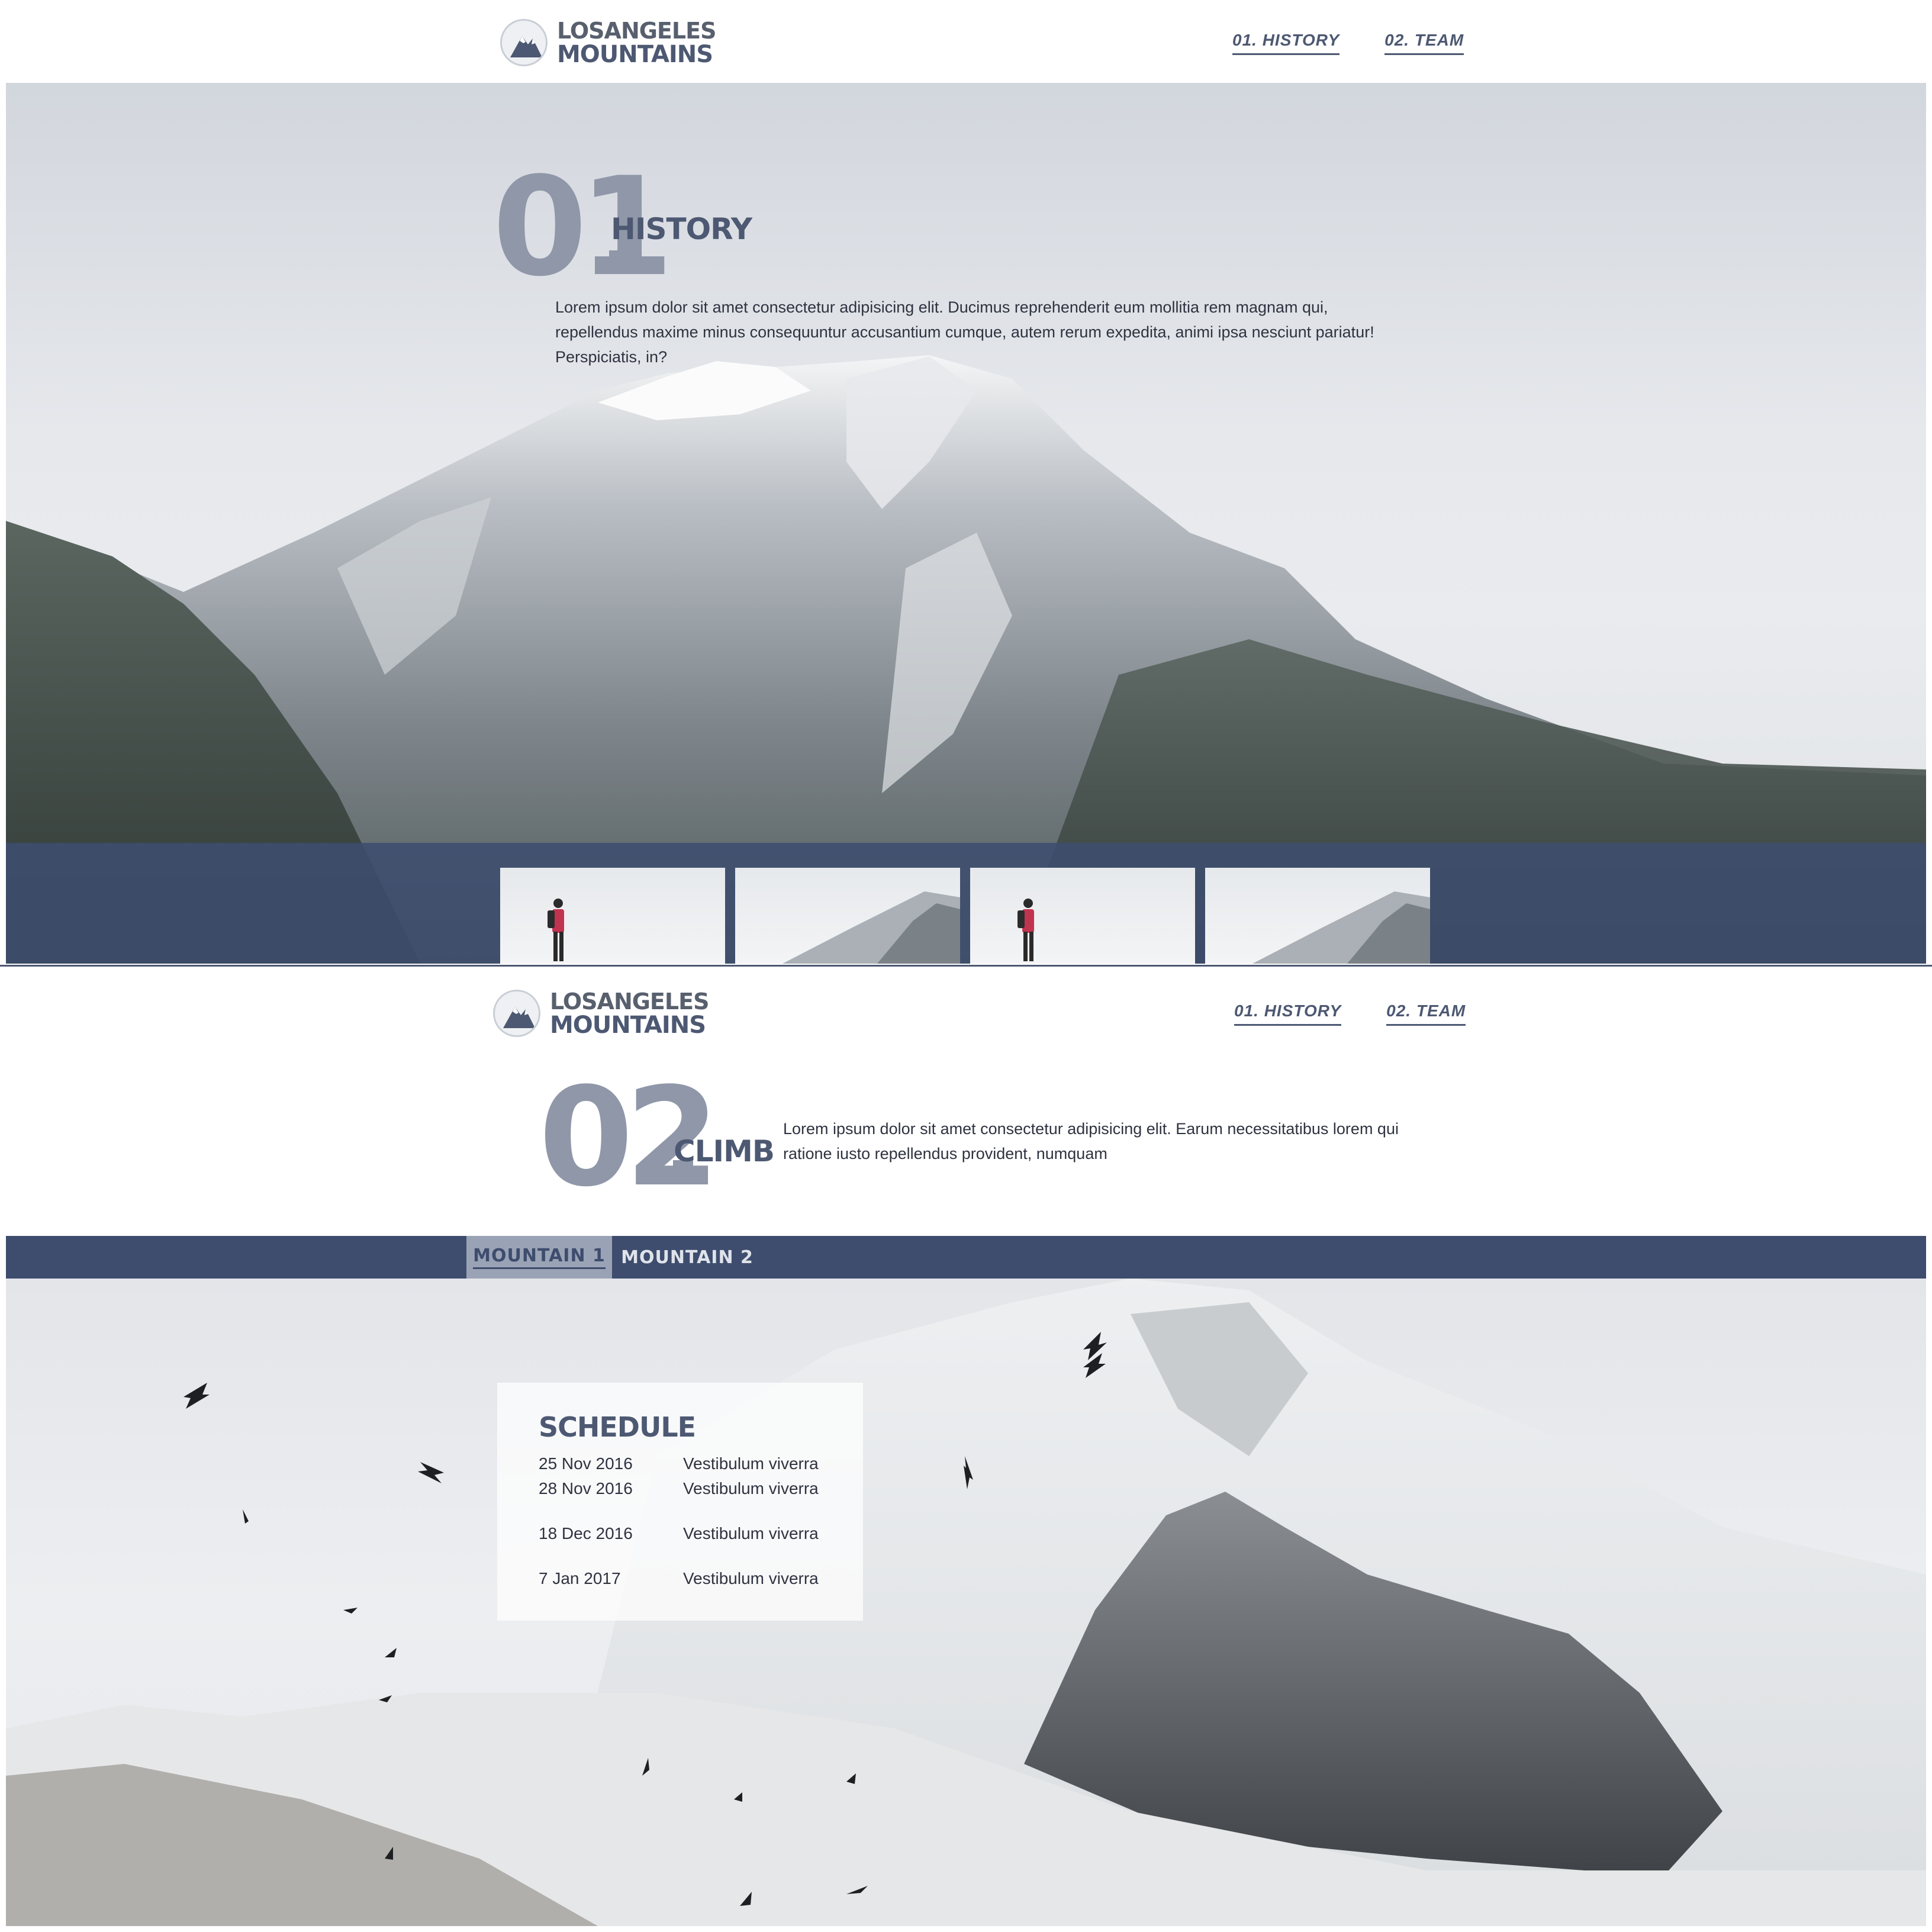 The height and width of the screenshot is (1932, 1932). I want to click on schedule-row: 7 Jan 2017 Vestibulum viverra, so click(681, 1579).